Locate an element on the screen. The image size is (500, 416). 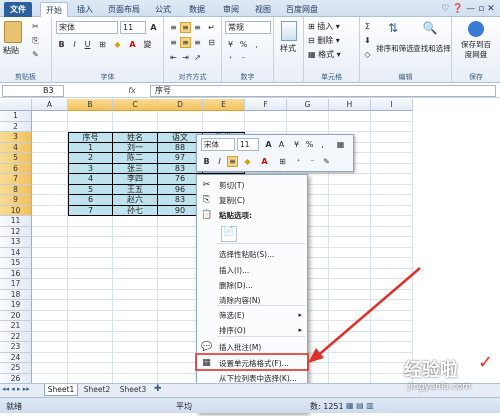
table-data-cell: 3 is located at coordinates (90, 168).